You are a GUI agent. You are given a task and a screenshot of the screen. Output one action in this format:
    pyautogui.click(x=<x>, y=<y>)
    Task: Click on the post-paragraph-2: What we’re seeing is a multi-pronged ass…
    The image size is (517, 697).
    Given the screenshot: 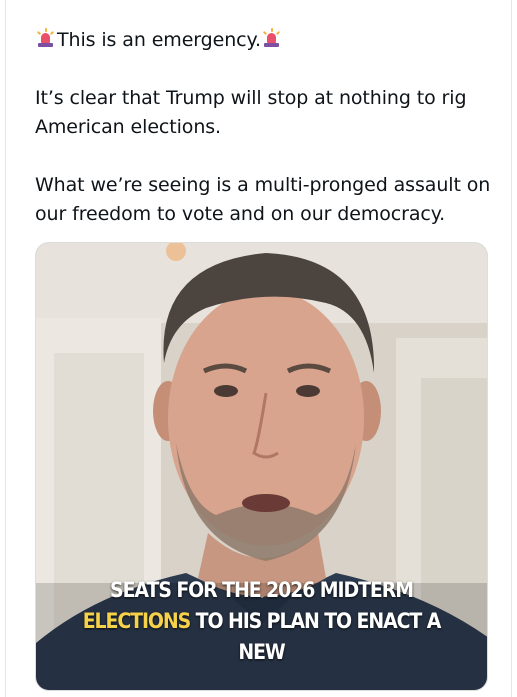 What is the action you would take?
    pyautogui.click(x=263, y=199)
    